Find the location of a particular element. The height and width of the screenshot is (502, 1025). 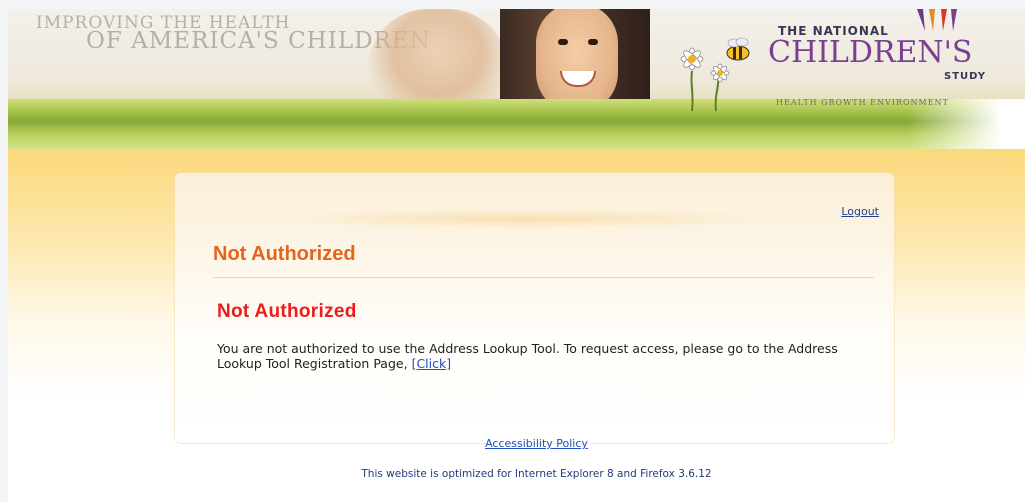

error-heading: Not Authorized is located at coordinates (287, 311).